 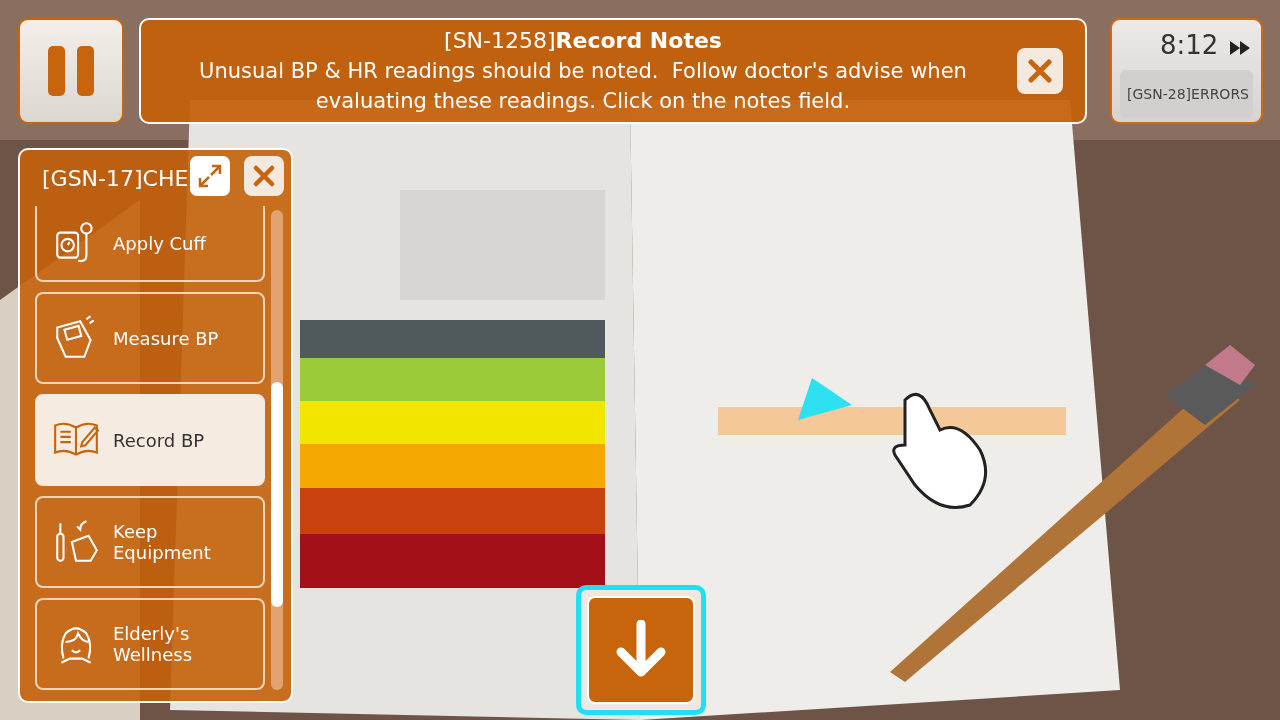 What do you see at coordinates (1240, 48) in the screenshot?
I see `fast-forward-icon` at bounding box center [1240, 48].